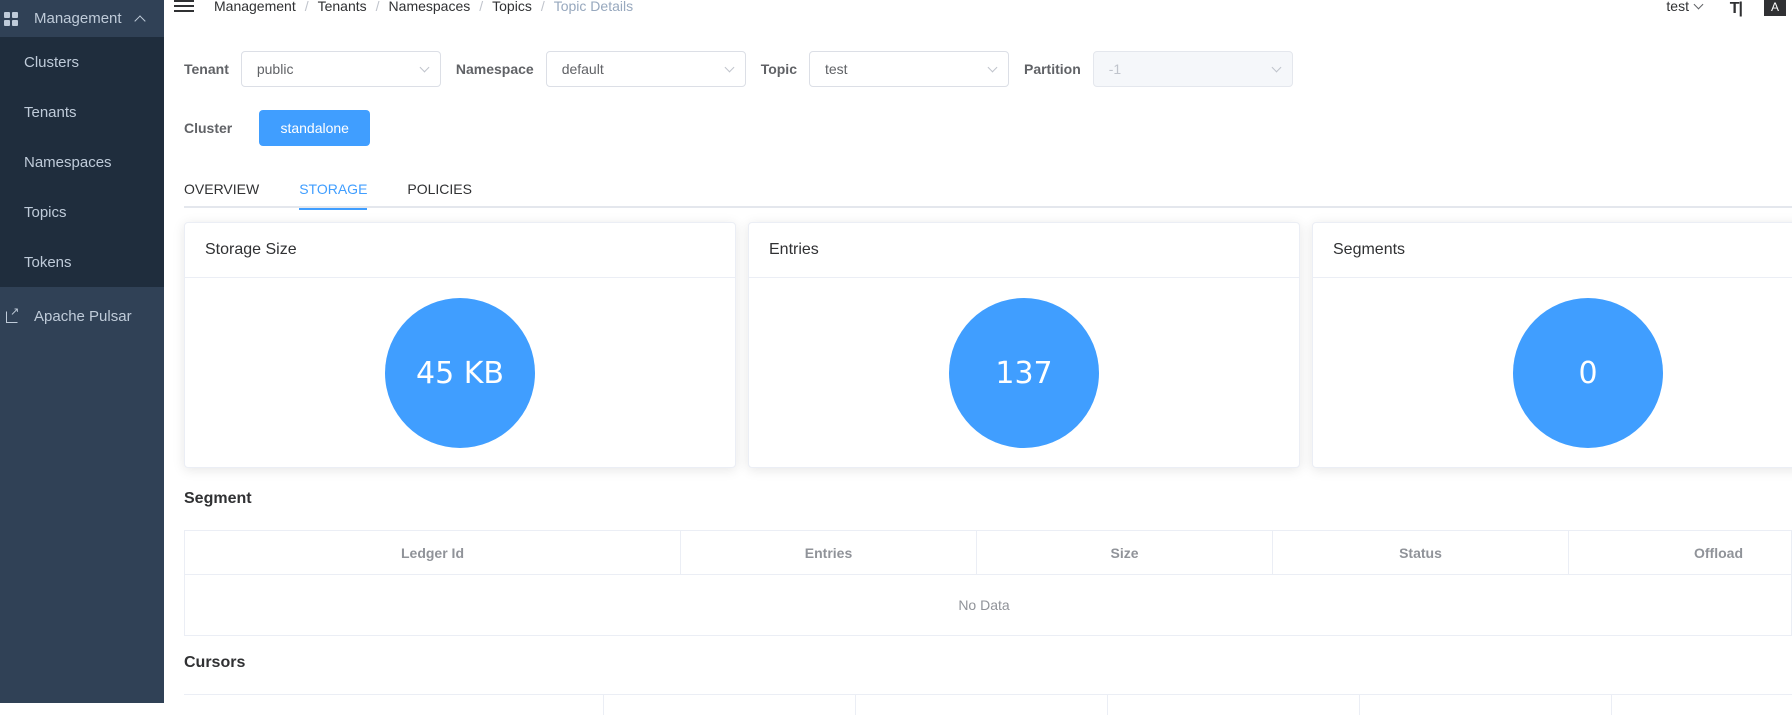  What do you see at coordinates (340, 69) in the screenshot?
I see `tenant-select: public` at bounding box center [340, 69].